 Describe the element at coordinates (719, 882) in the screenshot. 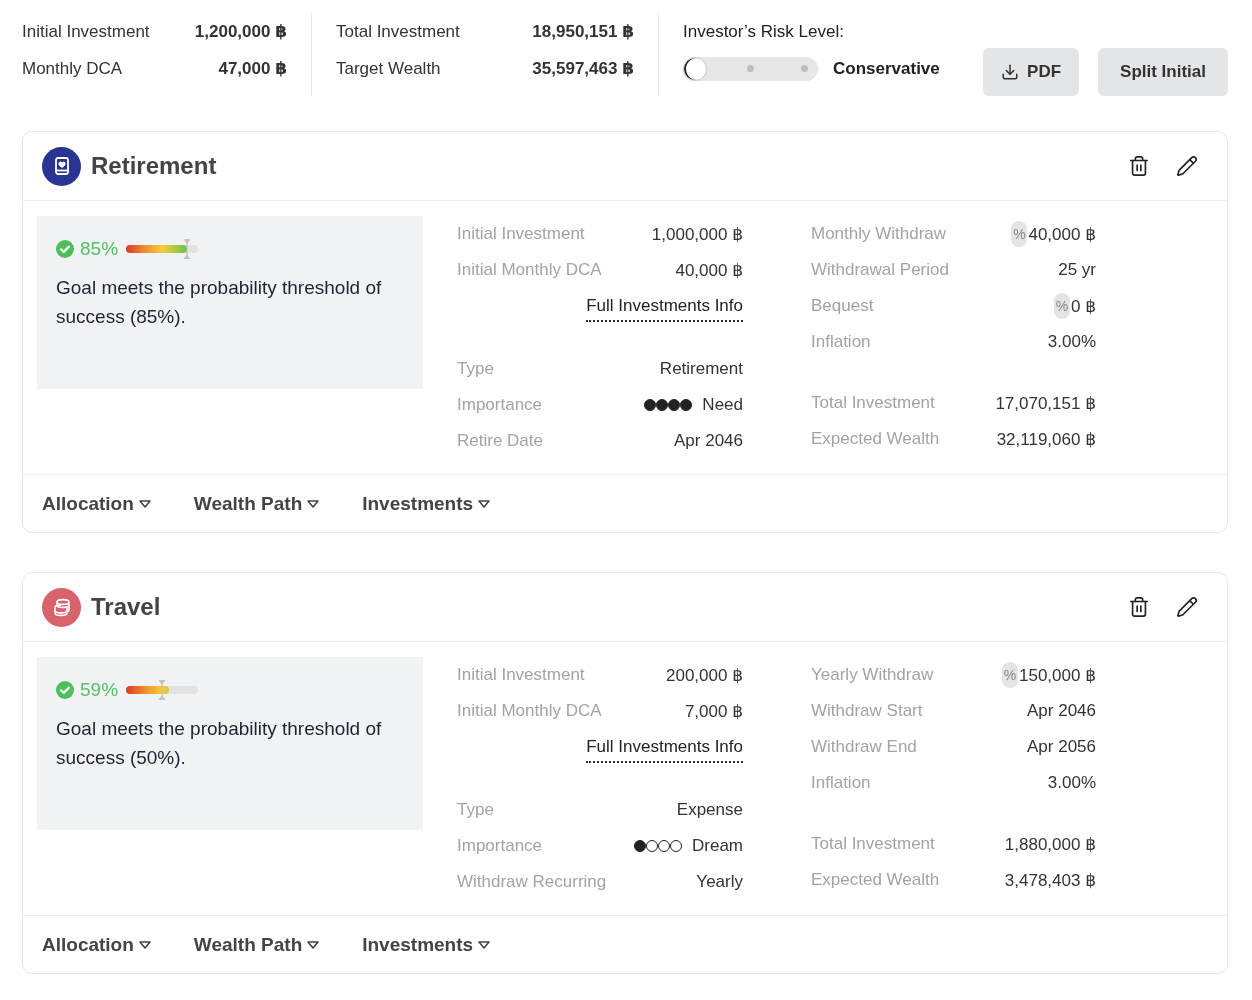

I see `detail-value: Yearly` at that location.